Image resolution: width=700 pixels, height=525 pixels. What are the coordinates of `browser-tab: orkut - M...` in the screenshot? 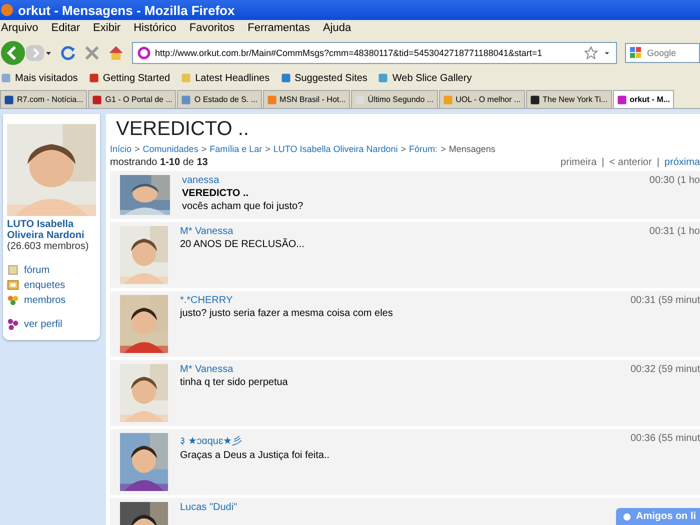 It's located at (643, 99).